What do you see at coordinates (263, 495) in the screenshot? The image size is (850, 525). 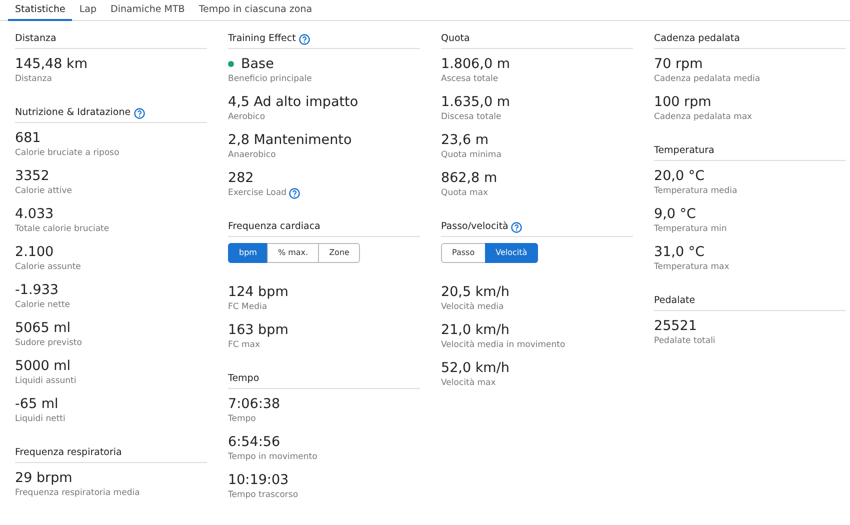 I see `stat-label: Tempo trascorso` at bounding box center [263, 495].